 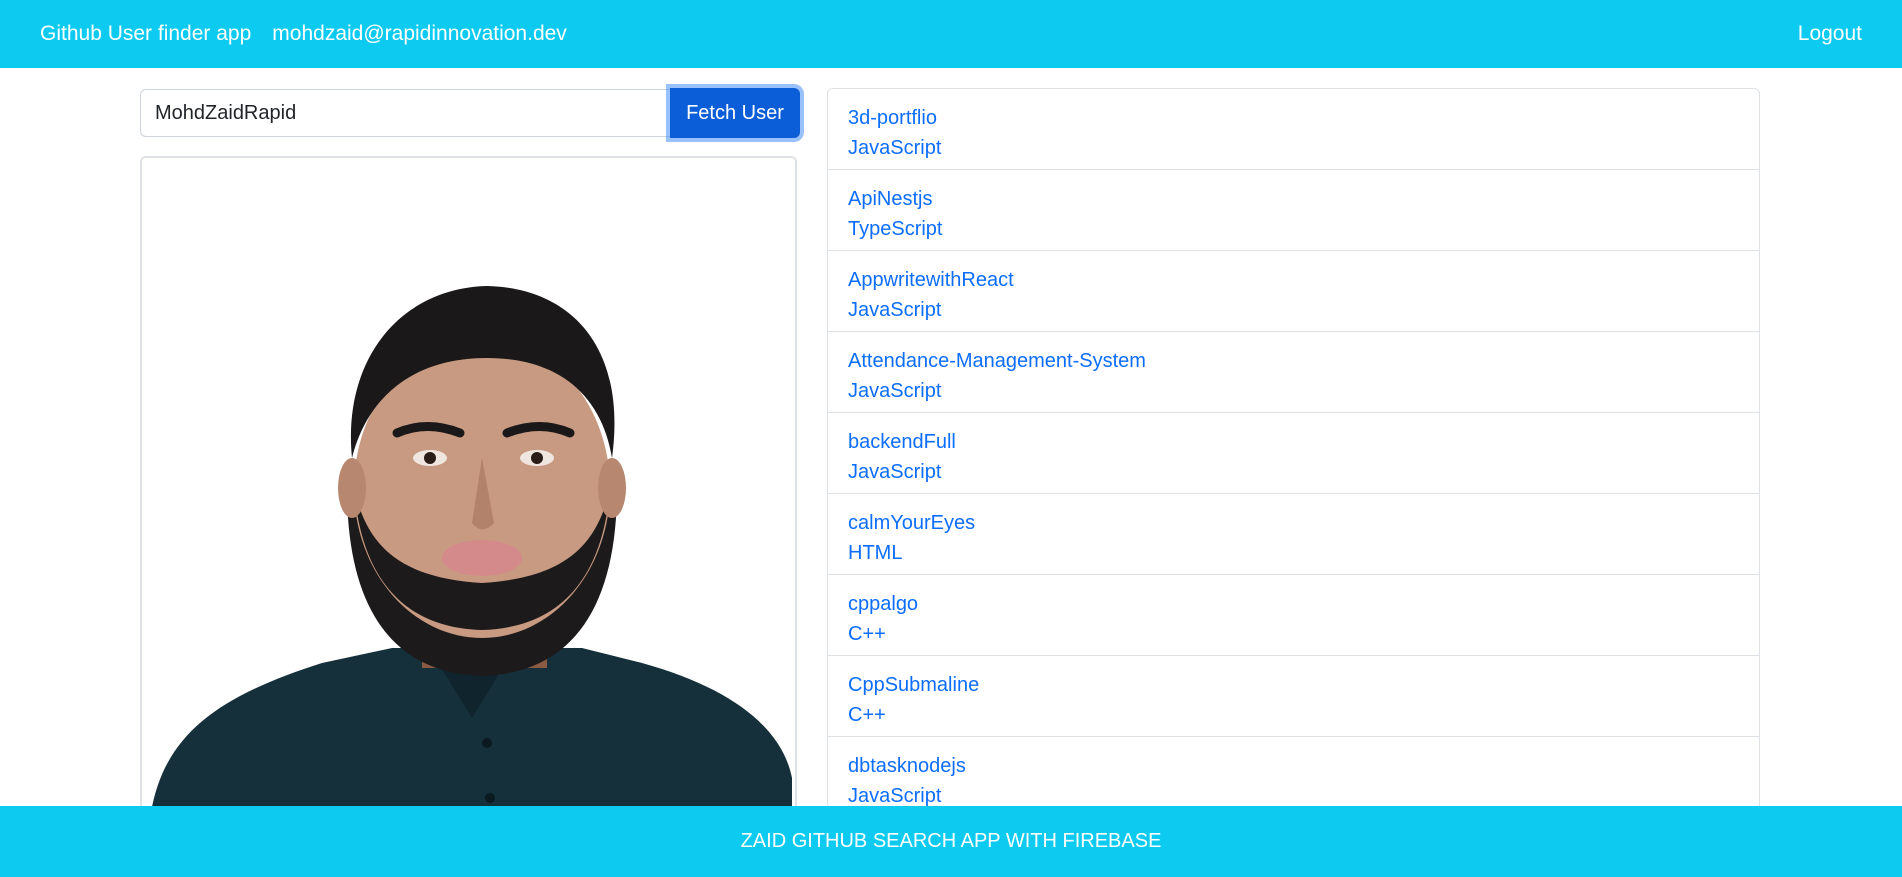 I want to click on user-email: mohdzaid@rapidinnovation.dev, so click(x=419, y=33).